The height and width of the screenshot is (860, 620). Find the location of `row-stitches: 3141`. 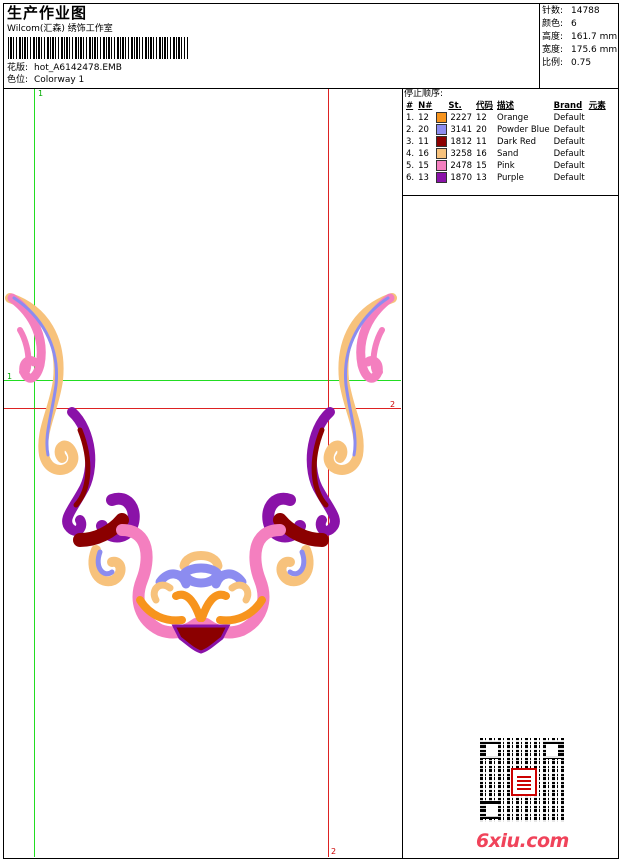

row-stitches: 3141 is located at coordinates (454, 130).